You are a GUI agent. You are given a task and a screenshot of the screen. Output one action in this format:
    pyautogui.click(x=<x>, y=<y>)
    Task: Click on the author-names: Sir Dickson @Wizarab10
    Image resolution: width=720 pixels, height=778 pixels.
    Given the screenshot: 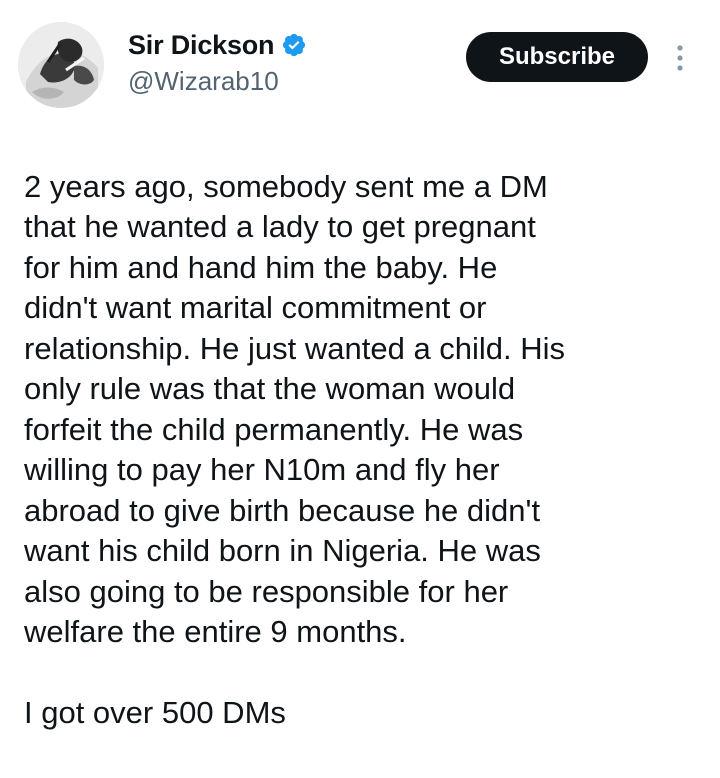 What is the action you would take?
    pyautogui.click(x=217, y=61)
    